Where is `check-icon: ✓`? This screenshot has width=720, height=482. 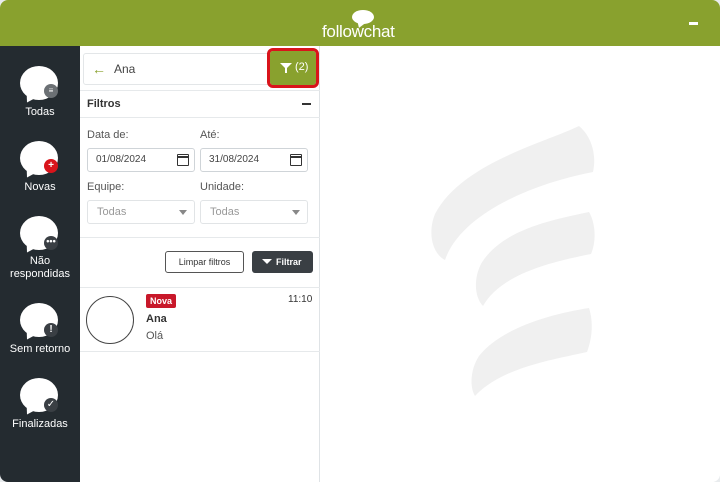 check-icon: ✓ is located at coordinates (51, 405).